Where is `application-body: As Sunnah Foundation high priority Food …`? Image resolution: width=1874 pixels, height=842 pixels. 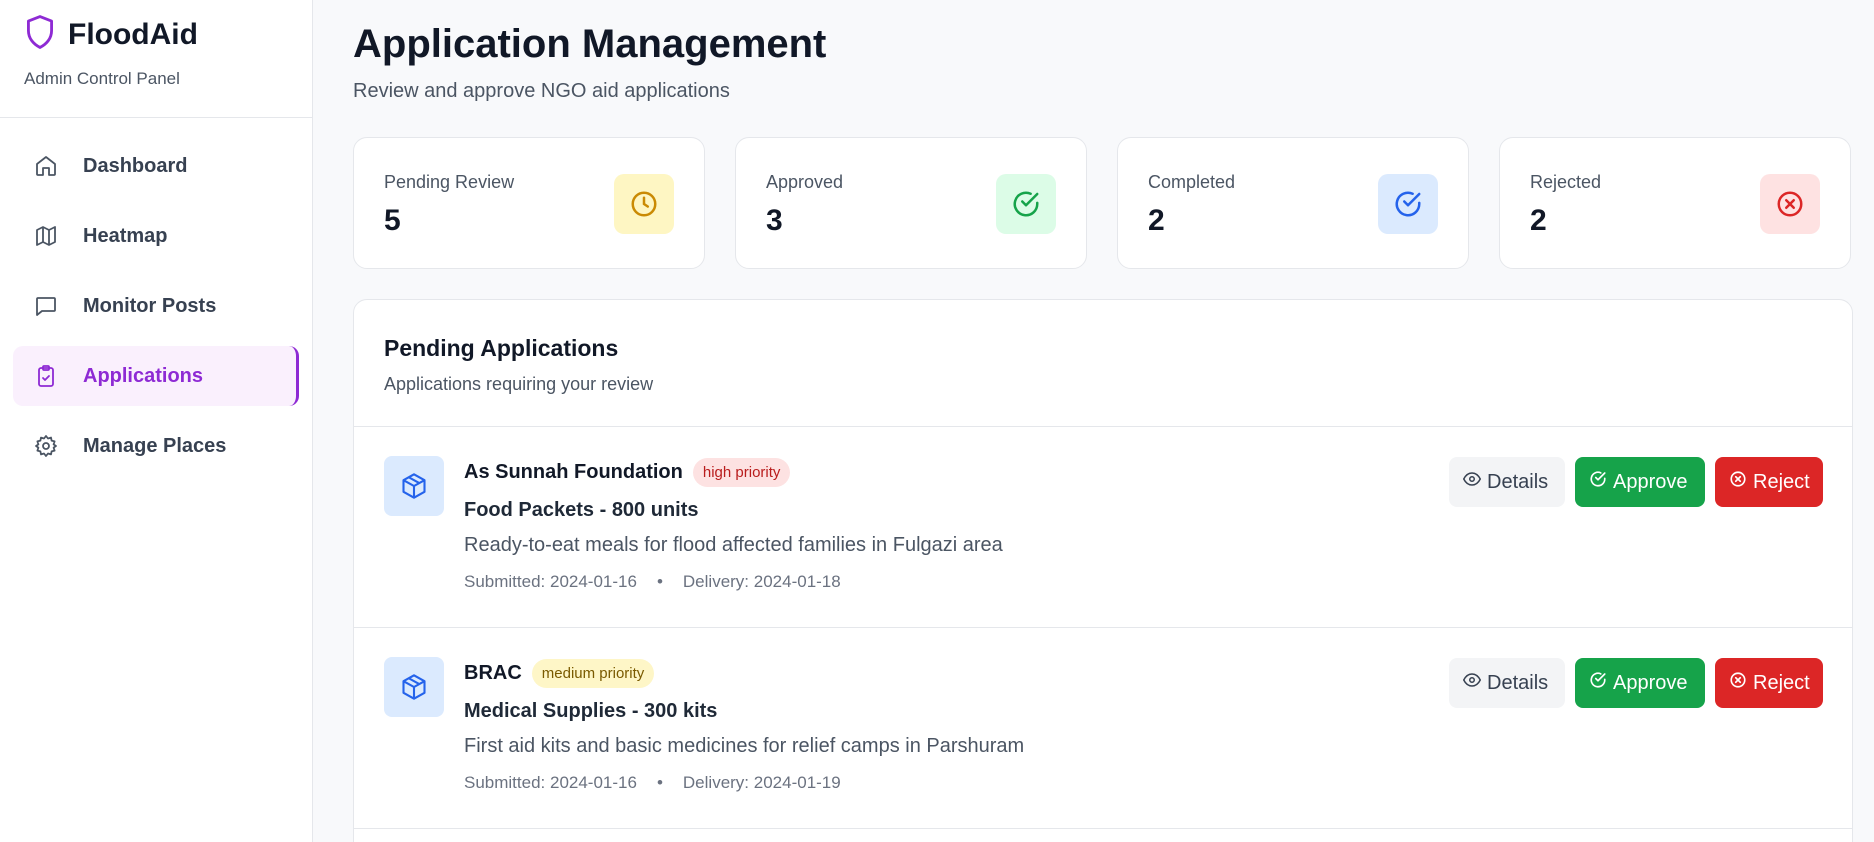
application-body: As Sunnah Foundation high priority Food … is located at coordinates (733, 524).